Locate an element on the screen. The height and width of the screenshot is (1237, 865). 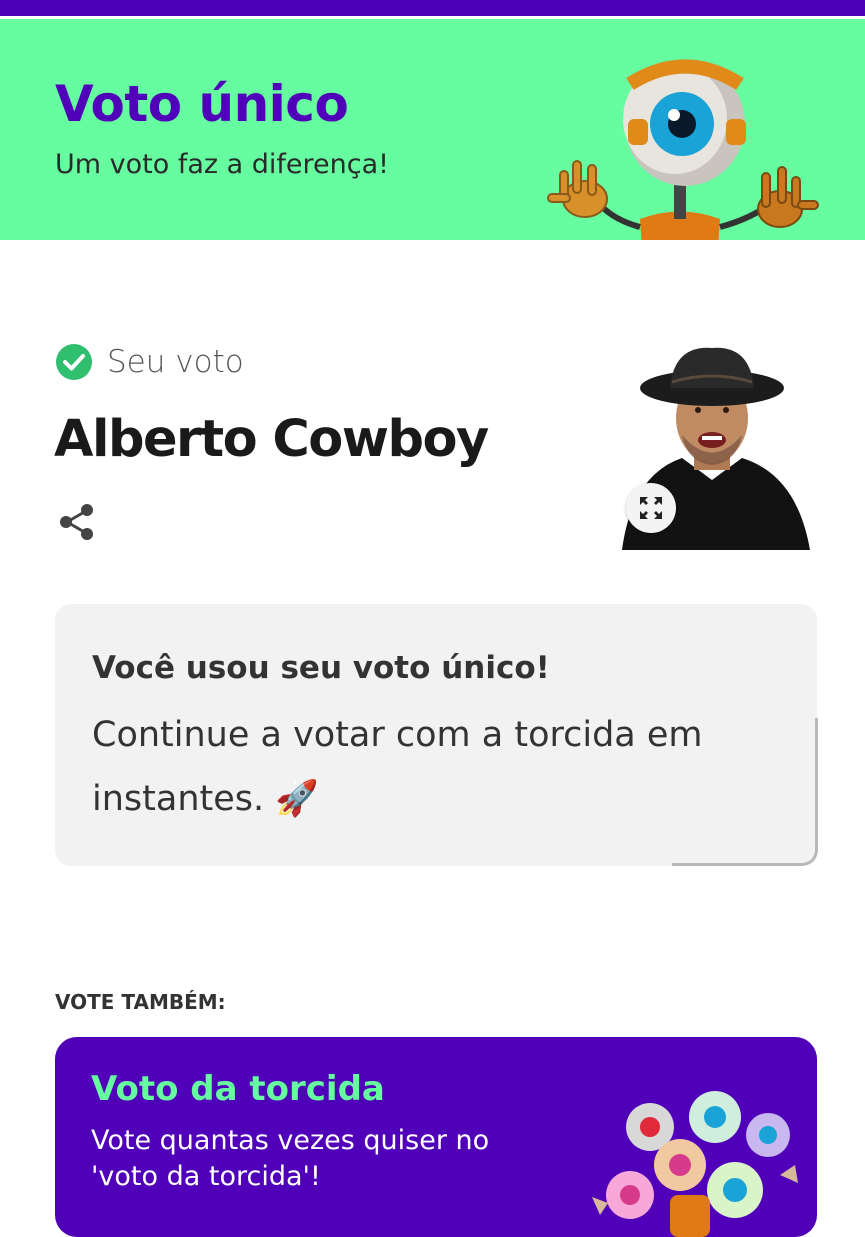
check-circle-icon is located at coordinates (74, 362).